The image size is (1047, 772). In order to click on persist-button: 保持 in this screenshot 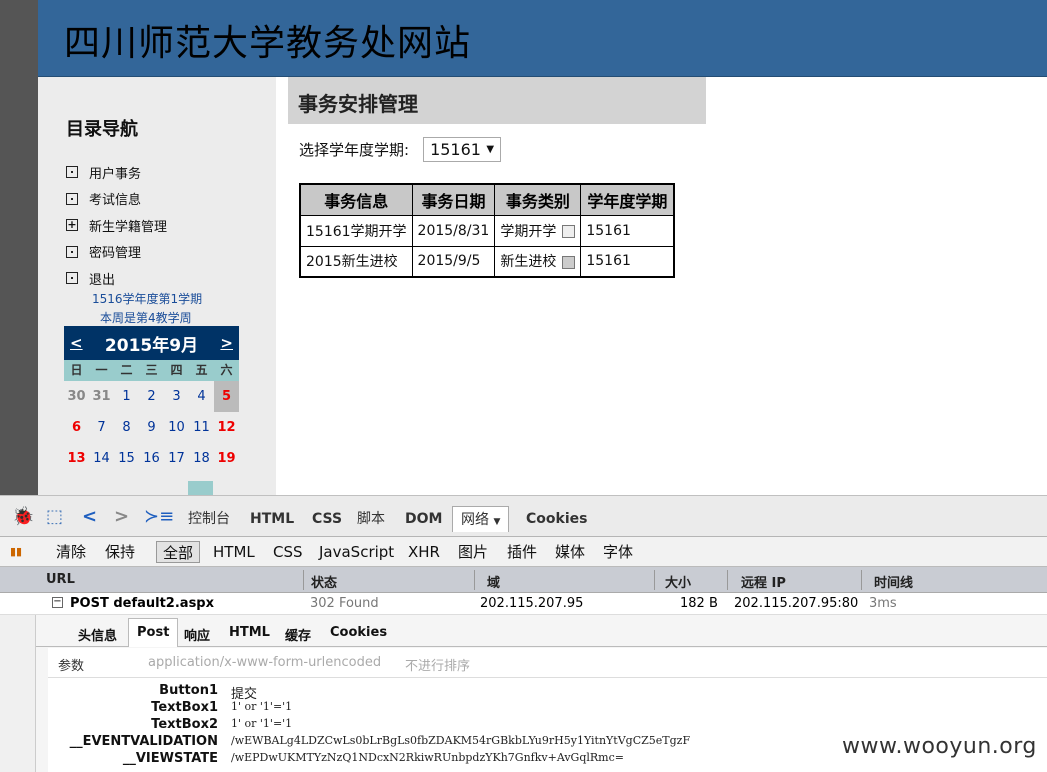, I will do `click(120, 552)`.